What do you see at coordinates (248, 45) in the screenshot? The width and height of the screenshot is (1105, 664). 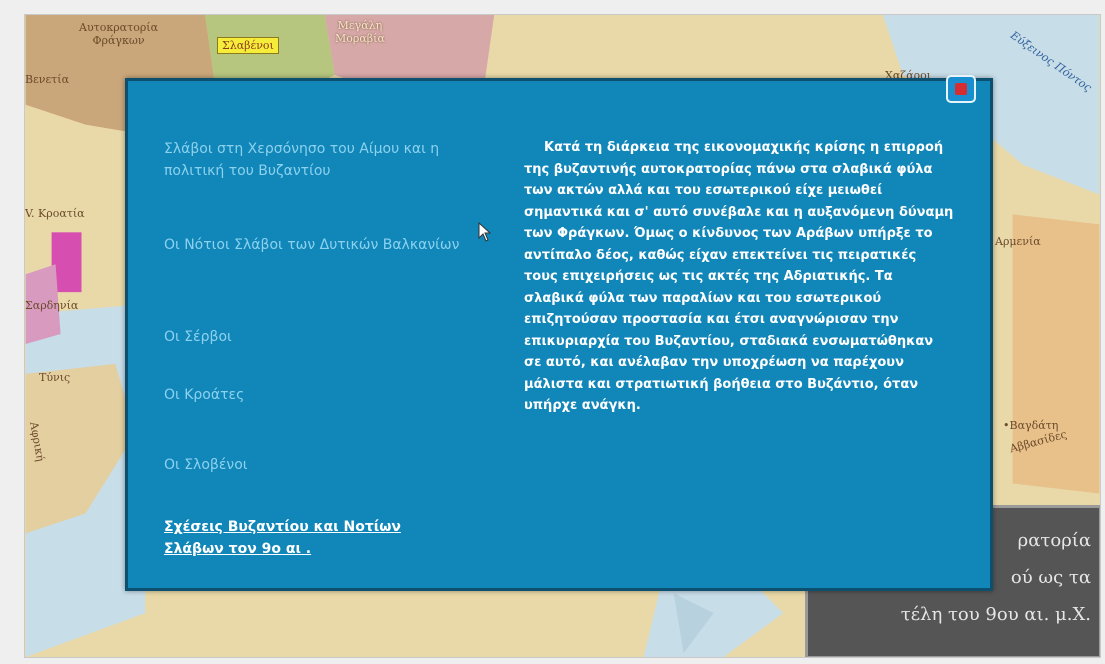 I see `map-label-slavs: Σλαβένοι` at bounding box center [248, 45].